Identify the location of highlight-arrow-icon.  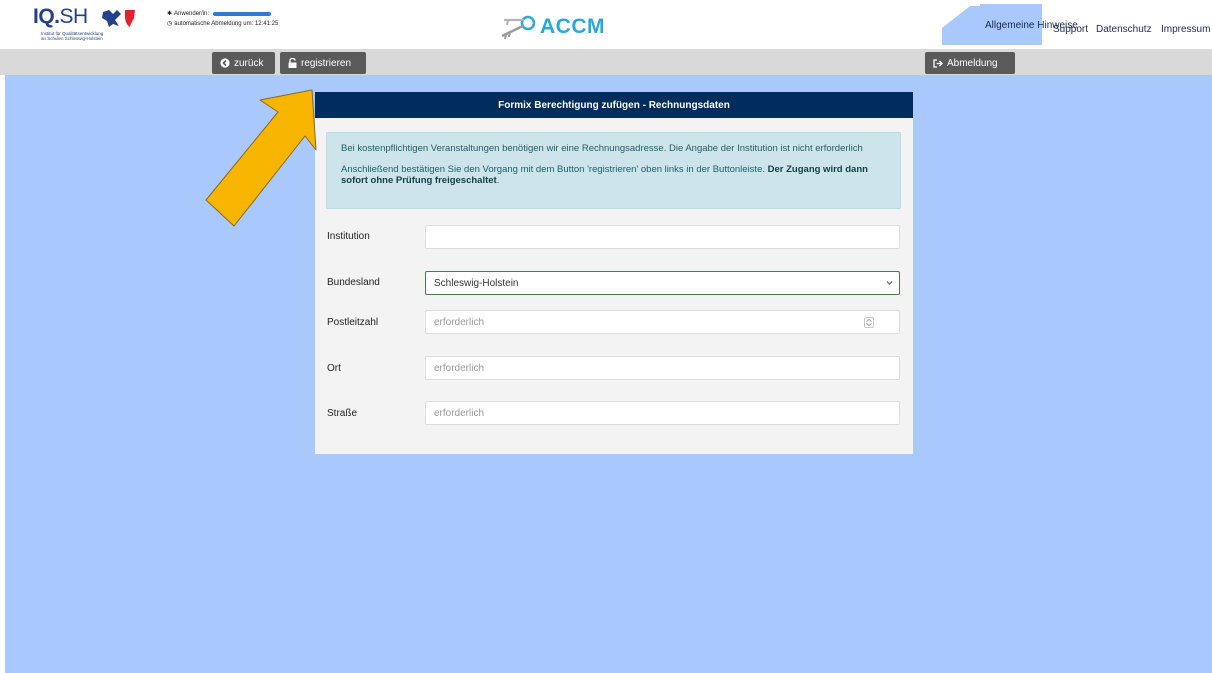
(261, 158).